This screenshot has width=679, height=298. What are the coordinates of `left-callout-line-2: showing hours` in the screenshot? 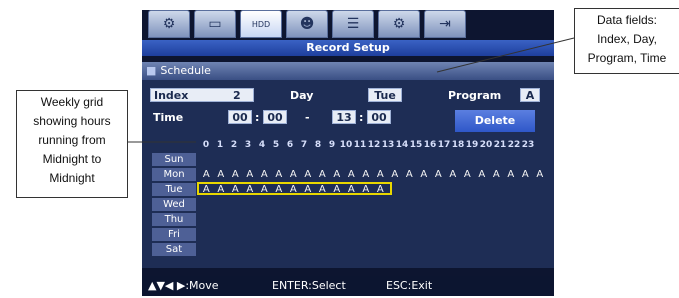 It's located at (72, 121).